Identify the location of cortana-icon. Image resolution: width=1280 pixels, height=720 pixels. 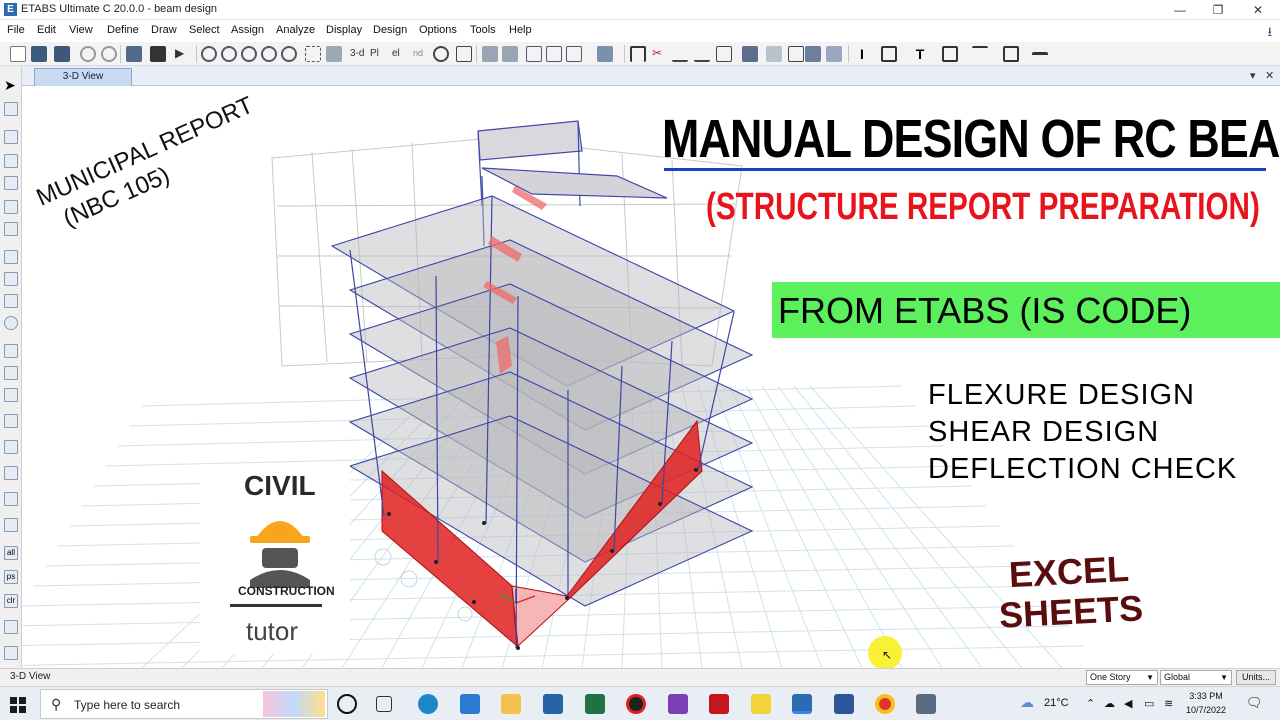
(347, 704).